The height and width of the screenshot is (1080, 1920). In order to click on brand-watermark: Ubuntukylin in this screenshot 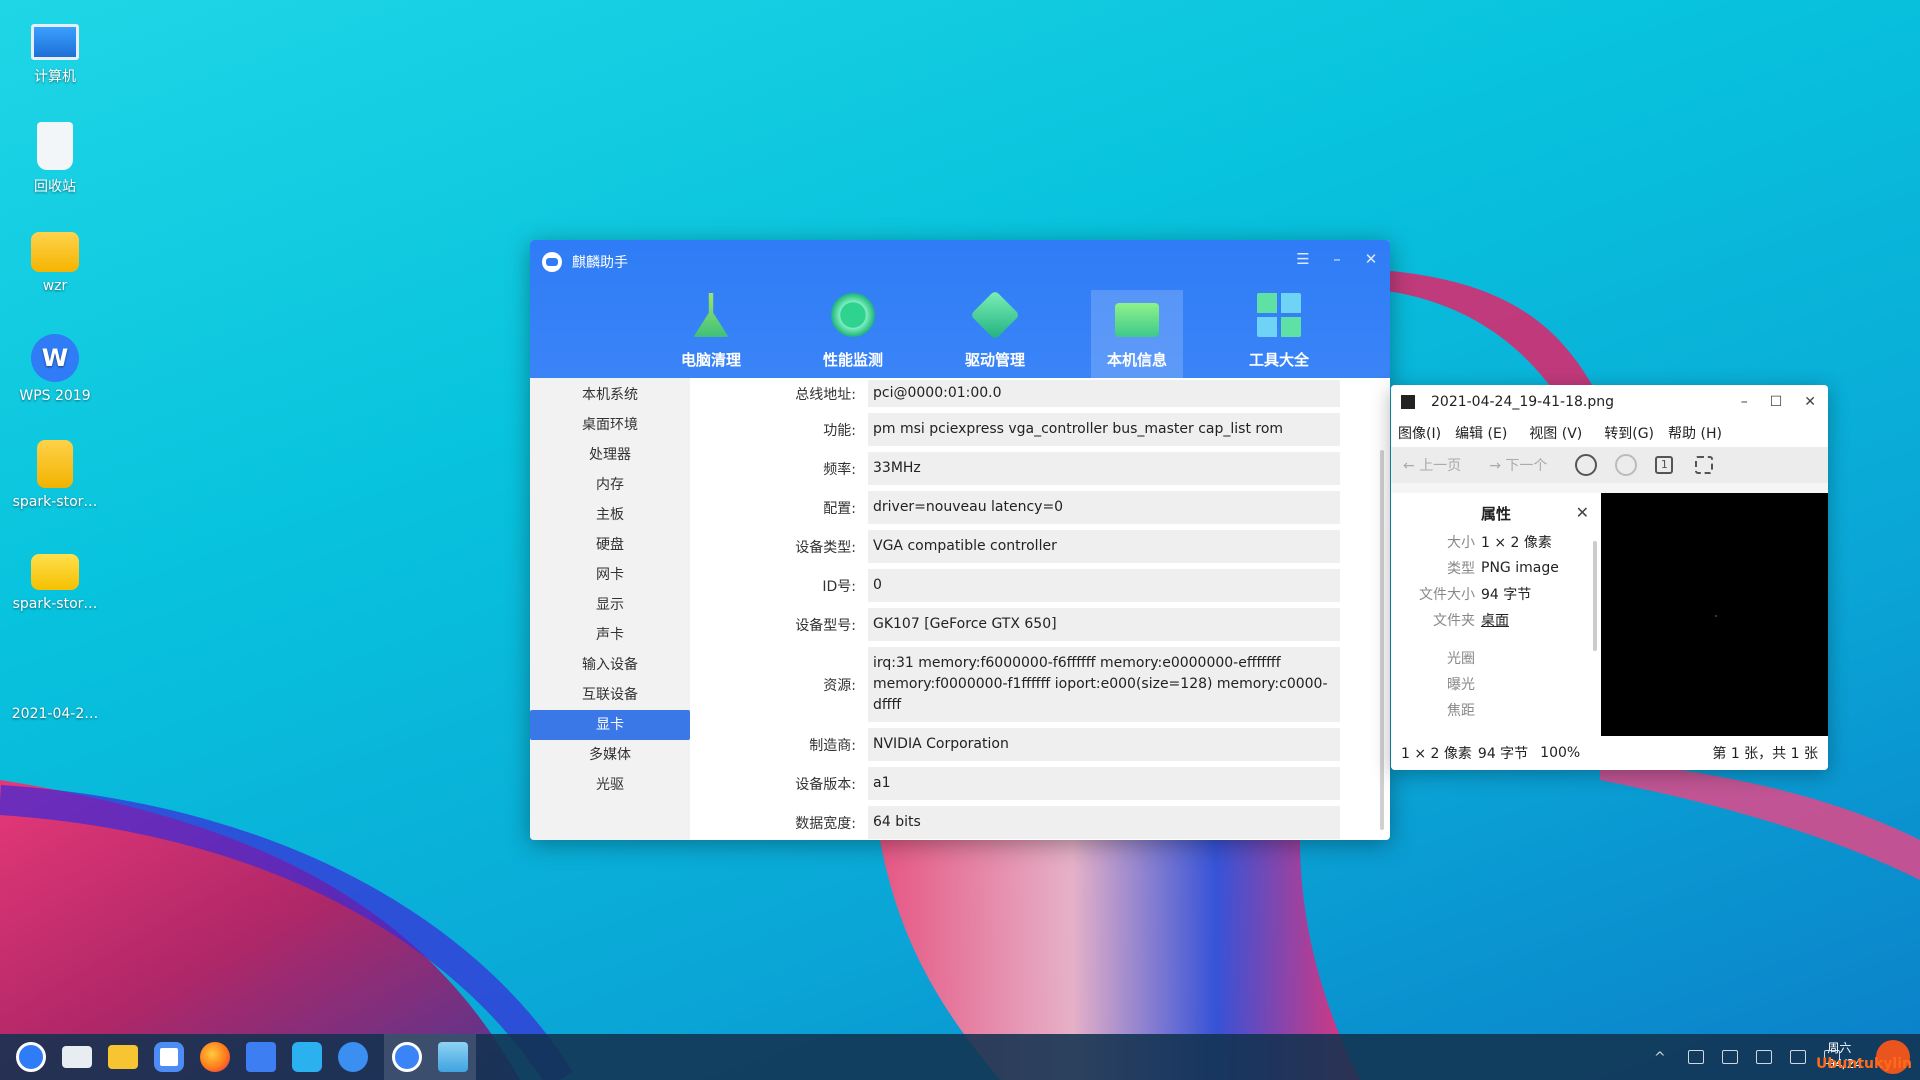, I will do `click(1864, 1064)`.